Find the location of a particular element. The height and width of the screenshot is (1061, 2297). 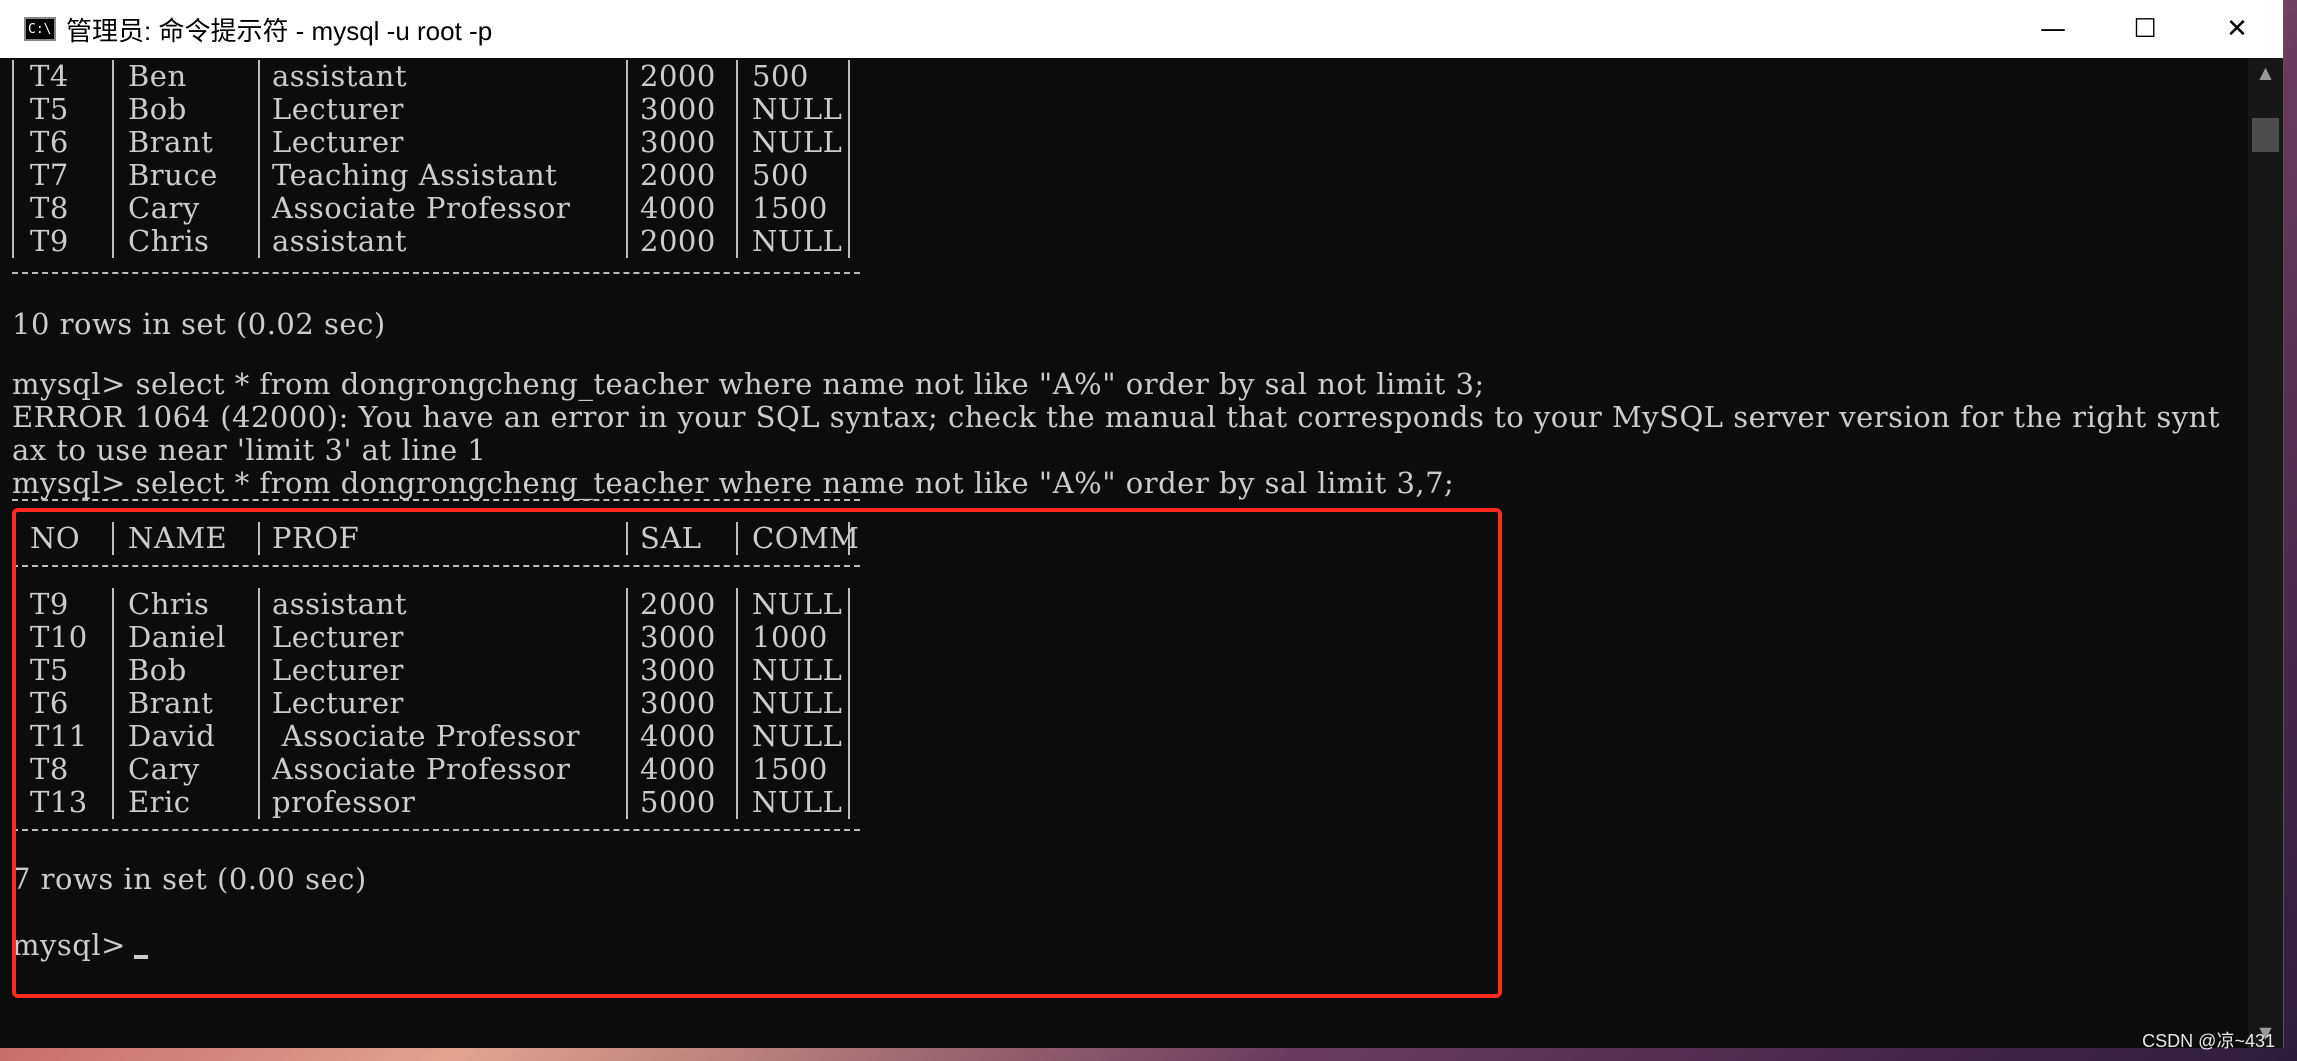

scroll-thumb is located at coordinates (2265, 135).